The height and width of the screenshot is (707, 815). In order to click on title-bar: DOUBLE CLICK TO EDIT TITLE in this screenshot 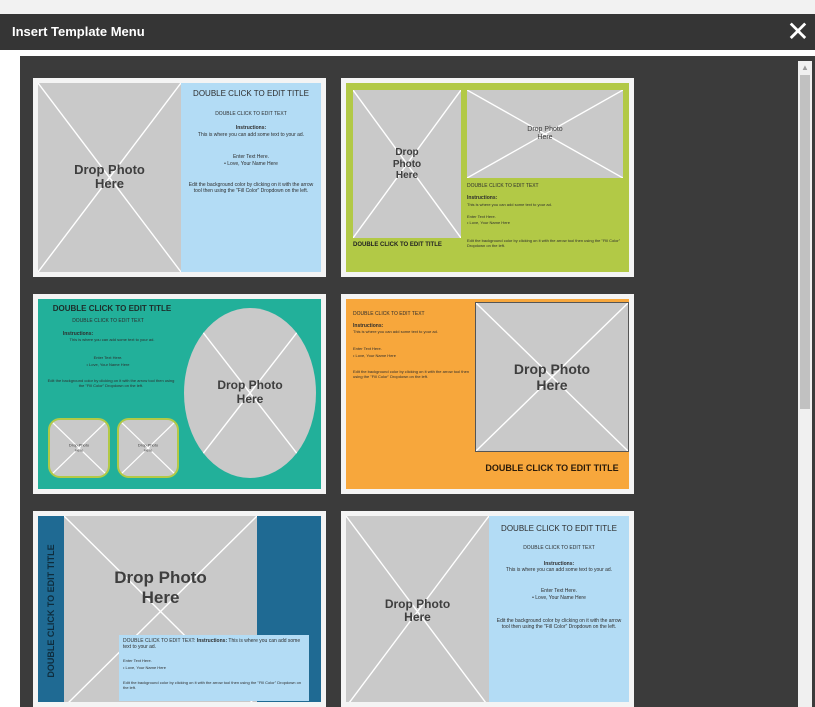, I will do `click(51, 609)`.